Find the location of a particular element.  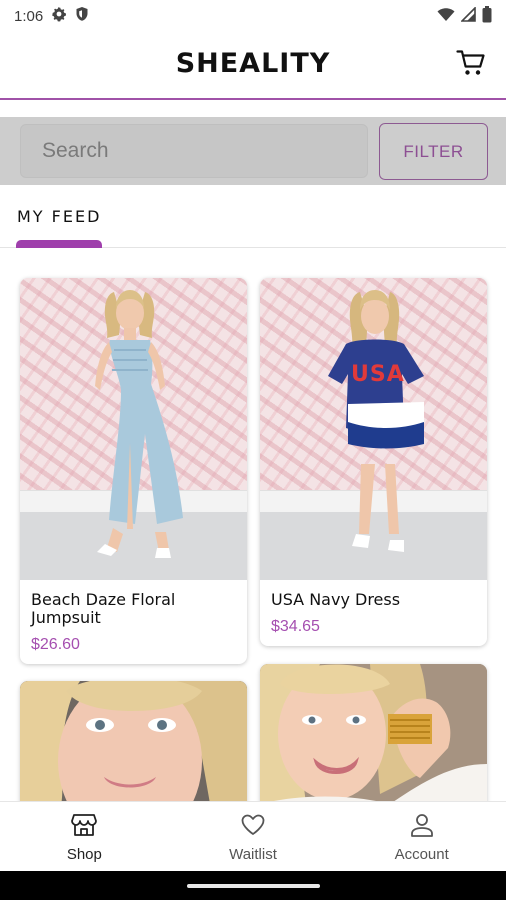

search-input is located at coordinates (194, 151).